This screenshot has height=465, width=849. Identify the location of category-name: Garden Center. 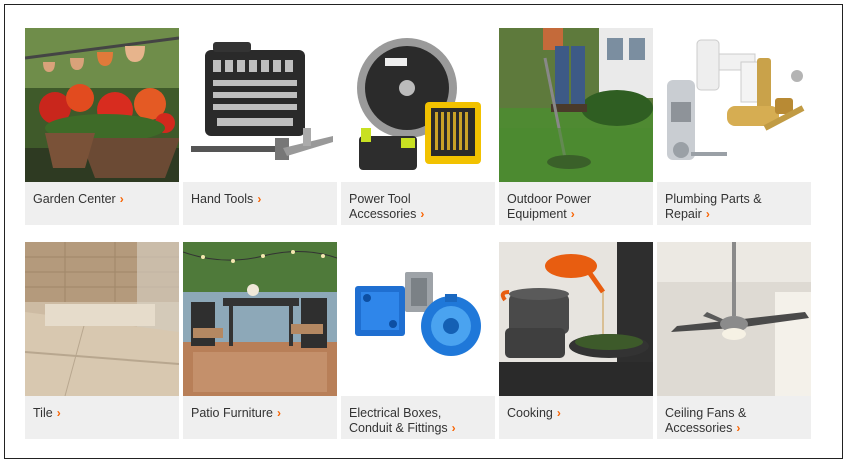
(74, 199).